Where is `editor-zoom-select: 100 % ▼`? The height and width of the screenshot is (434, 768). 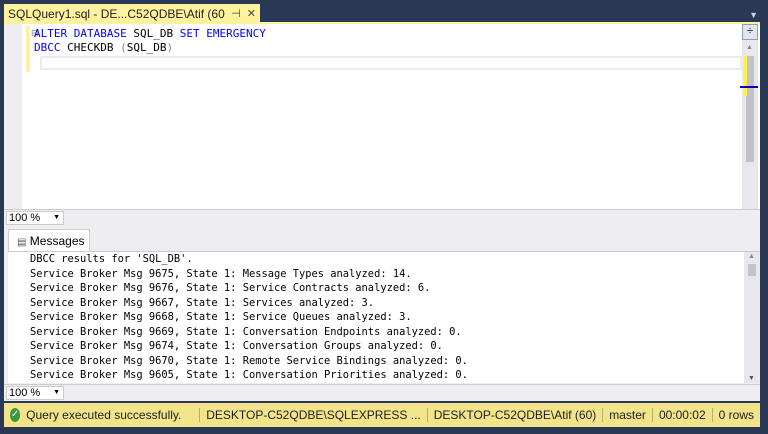 editor-zoom-select: 100 % ▼ is located at coordinates (35, 218).